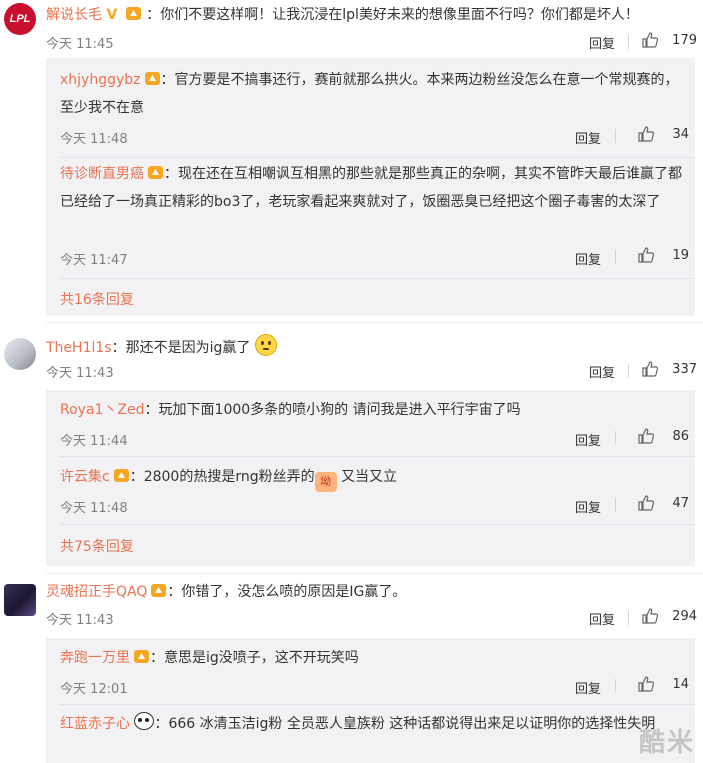 This screenshot has height=763, width=703. What do you see at coordinates (144, 721) in the screenshot?
I see `panda-badge-icon` at bounding box center [144, 721].